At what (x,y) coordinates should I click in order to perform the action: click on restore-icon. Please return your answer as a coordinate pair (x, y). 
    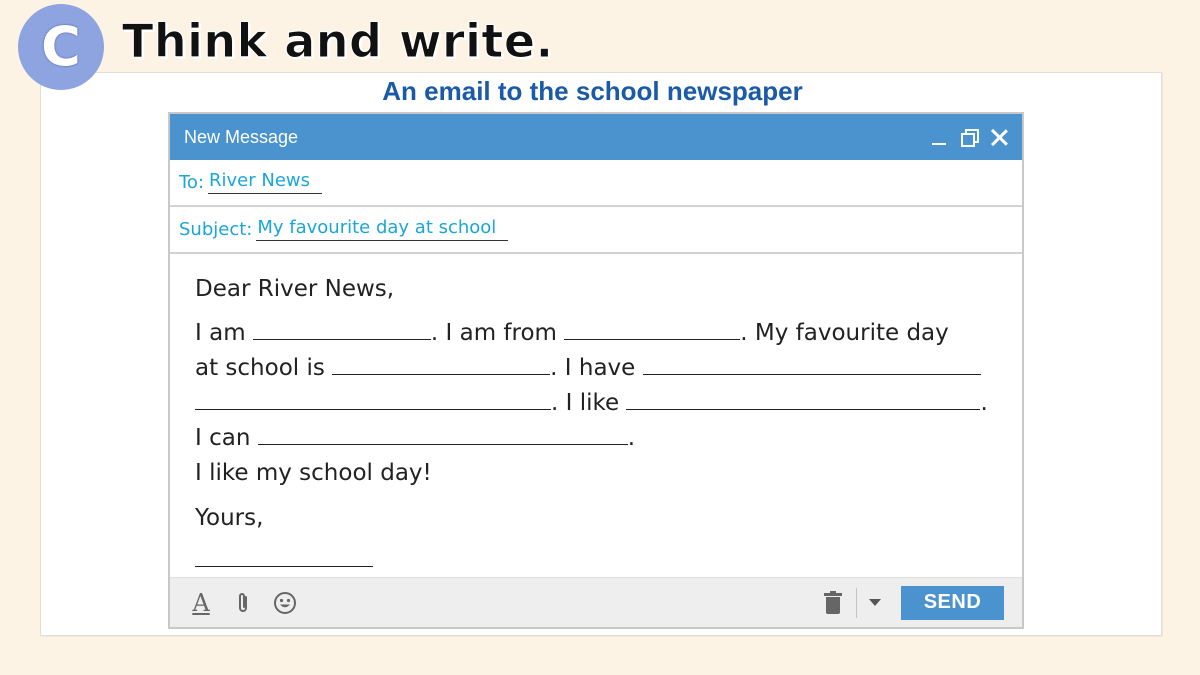
    Looking at the image, I should click on (969, 137).